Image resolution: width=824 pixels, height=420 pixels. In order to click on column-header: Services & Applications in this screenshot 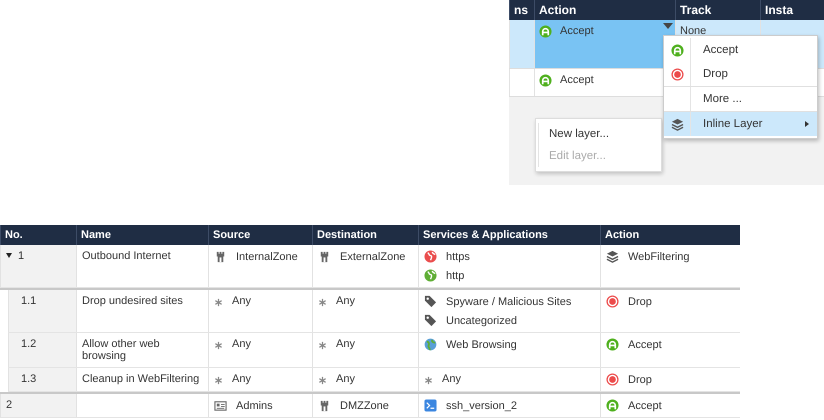, I will do `click(509, 235)`.